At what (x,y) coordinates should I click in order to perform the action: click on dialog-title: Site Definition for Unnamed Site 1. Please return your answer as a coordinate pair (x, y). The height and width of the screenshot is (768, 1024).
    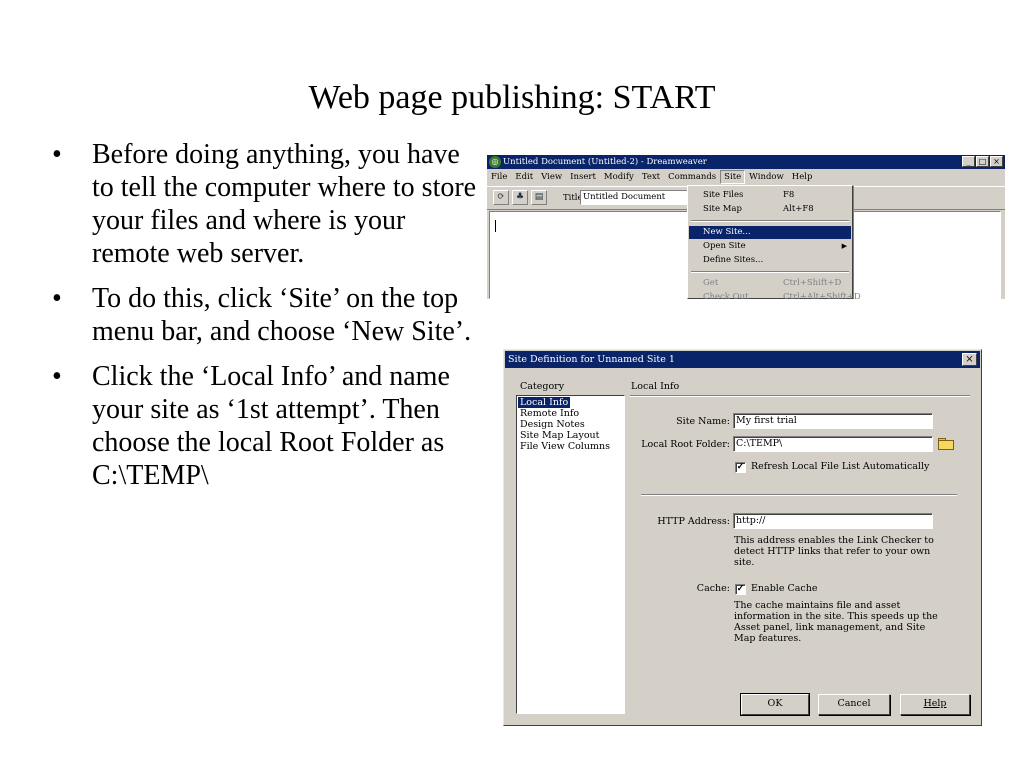
    Looking at the image, I should click on (591, 359).